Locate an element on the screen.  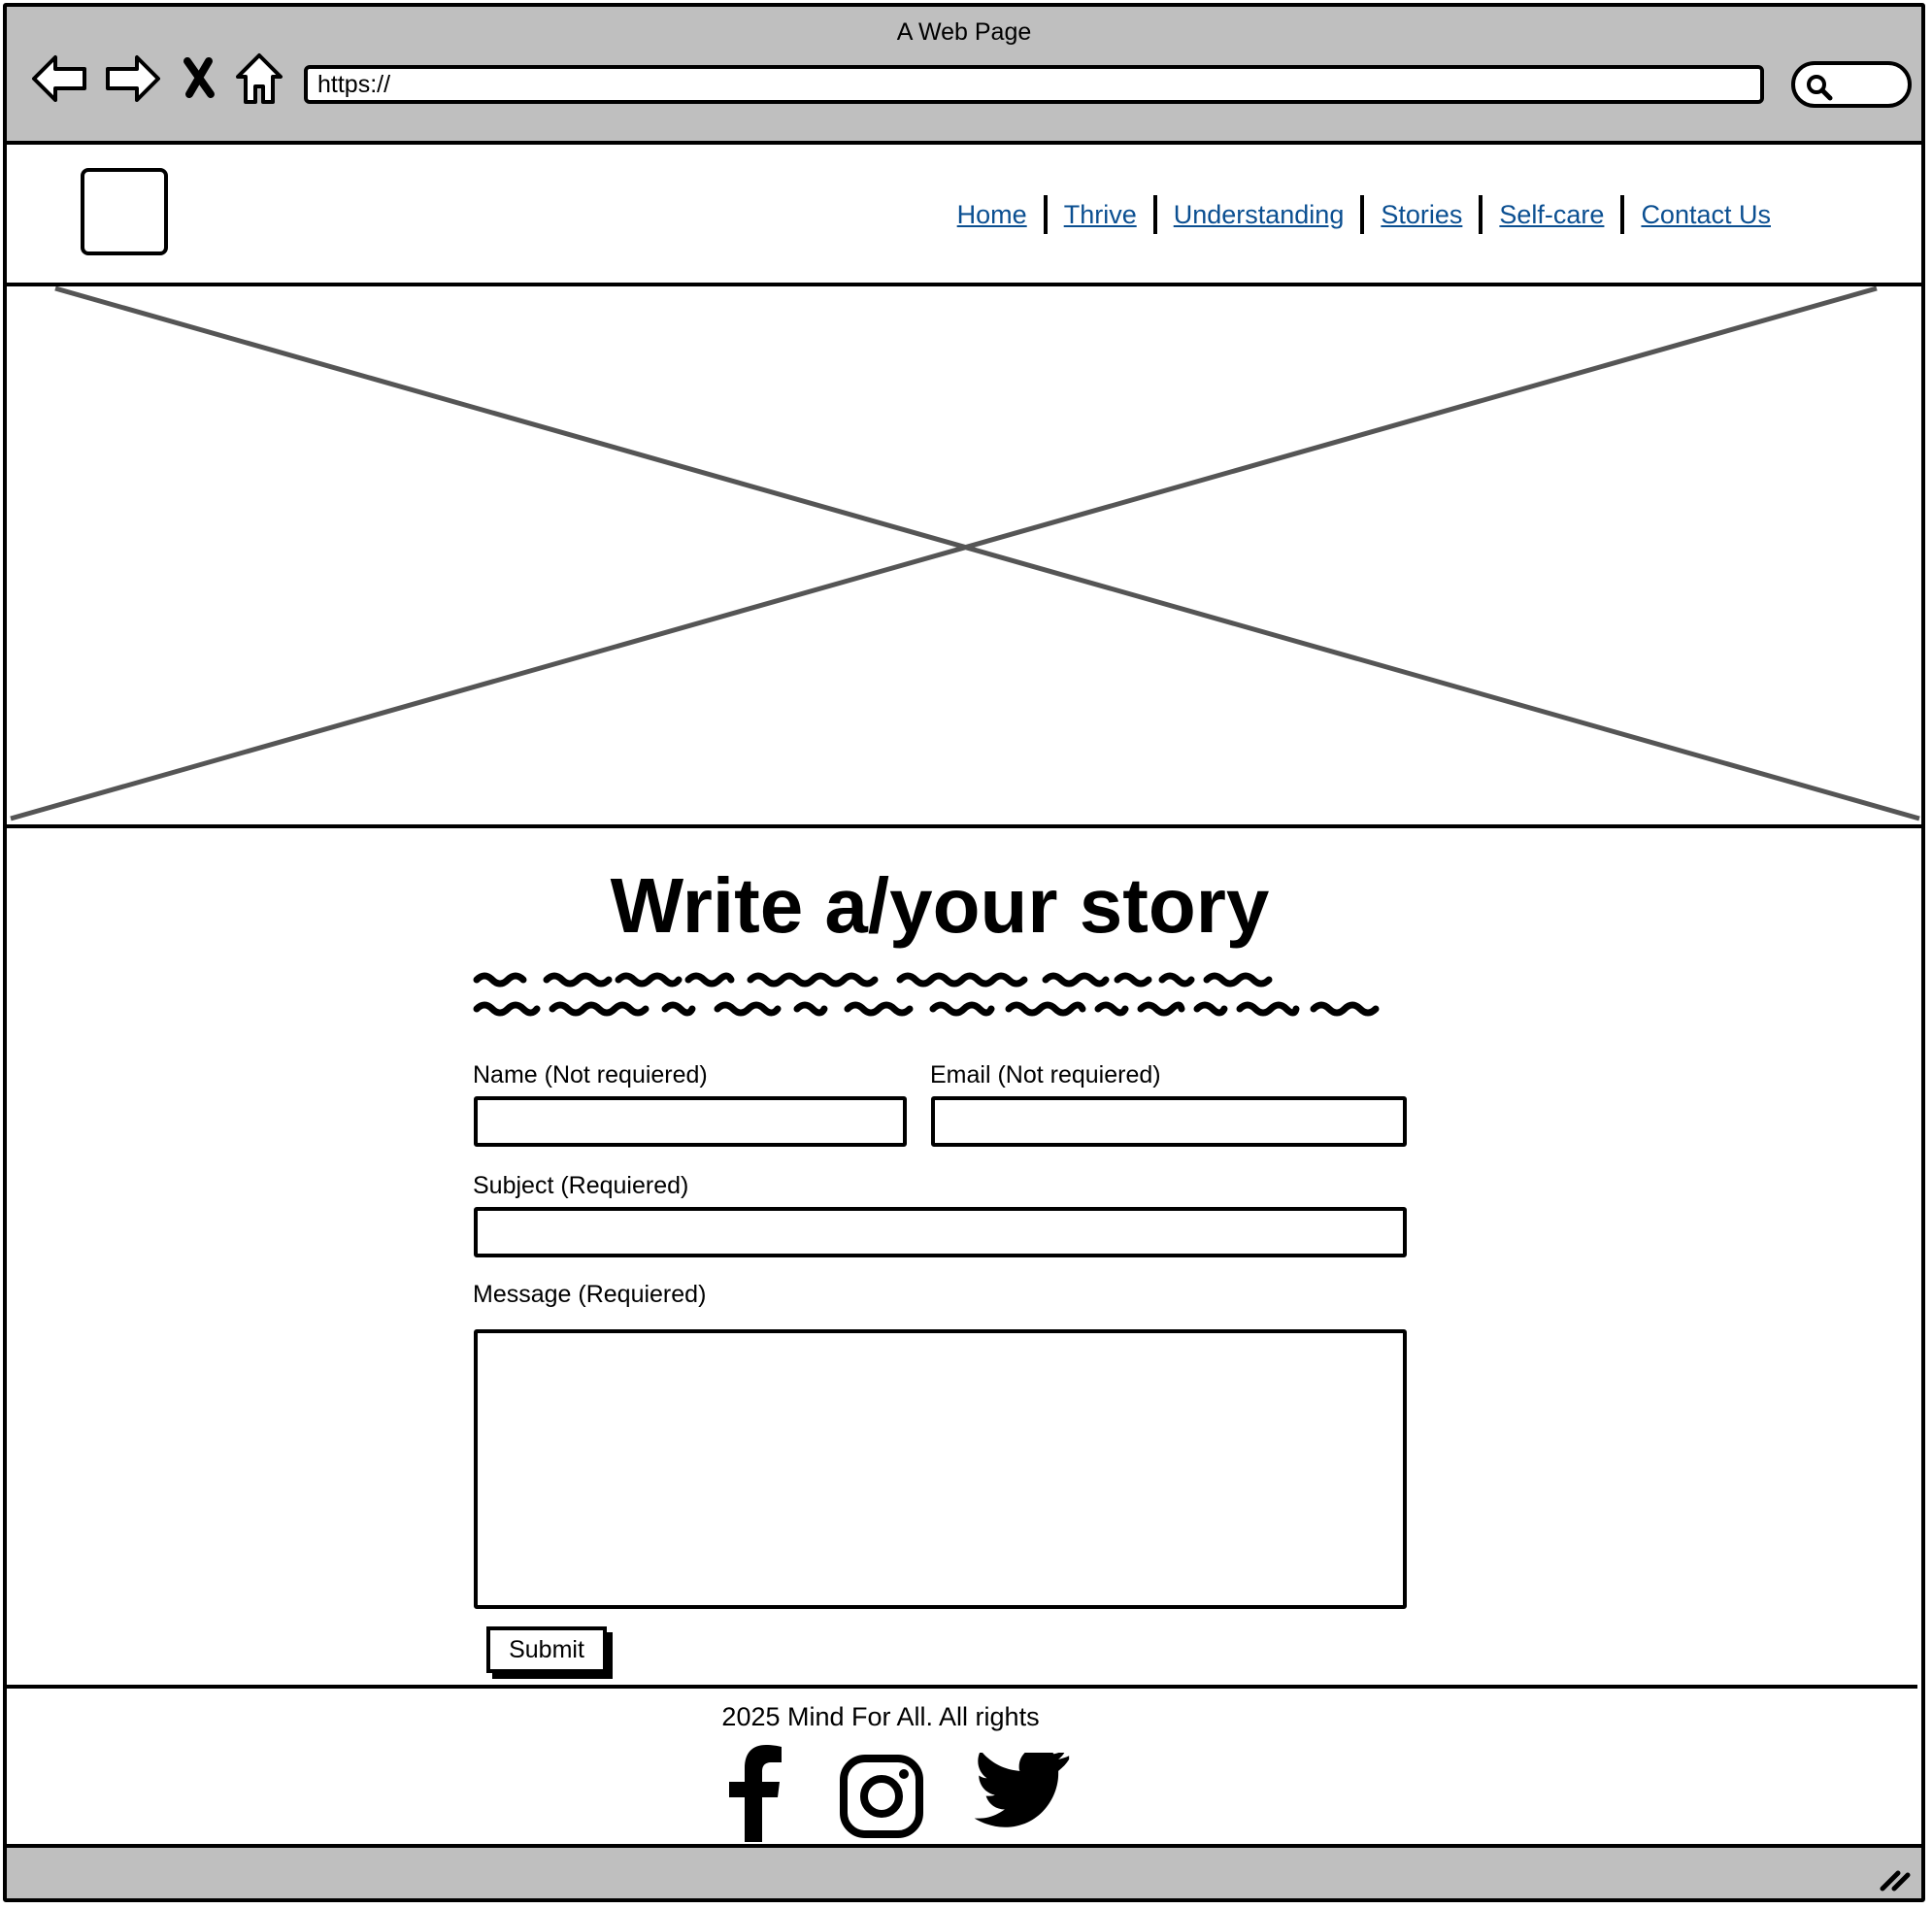
twitter-icon is located at coordinates (1023, 1793).